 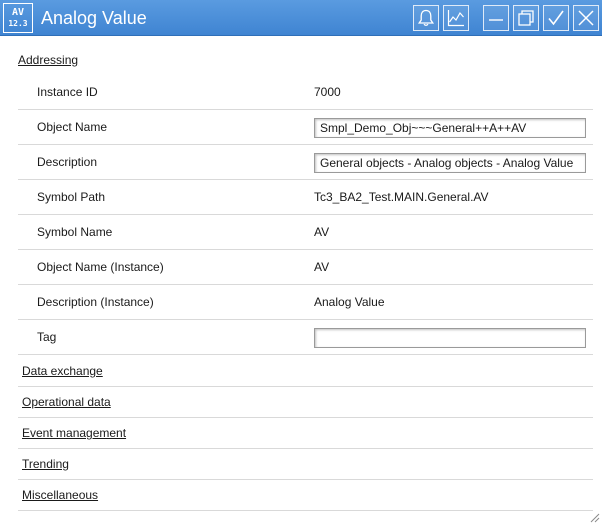 What do you see at coordinates (305, 433) in the screenshot?
I see `section-event-management: Event management` at bounding box center [305, 433].